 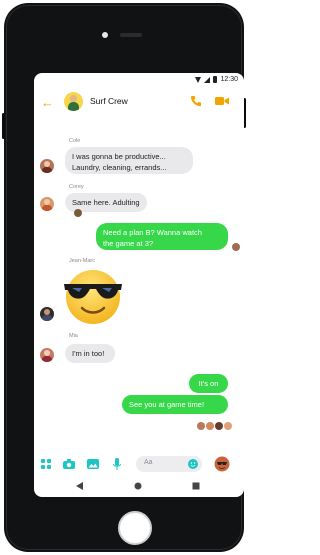 What do you see at coordinates (109, 101) in the screenshot?
I see `chat-title: Surf Crew` at bounding box center [109, 101].